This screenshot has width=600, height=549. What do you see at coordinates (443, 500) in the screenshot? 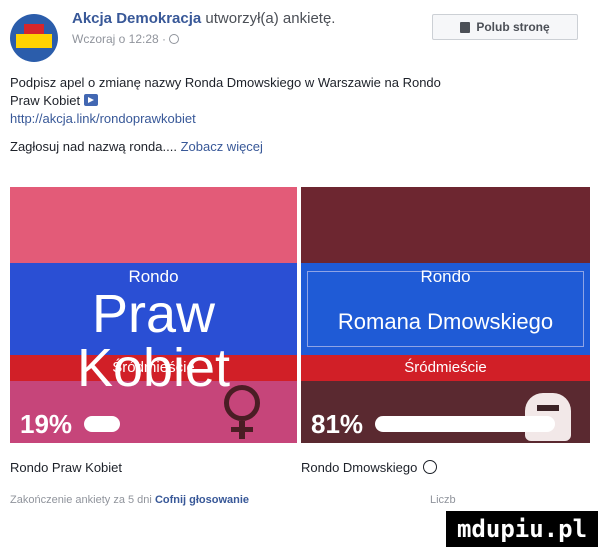
I see `vote-count-text: Liczb` at bounding box center [443, 500].